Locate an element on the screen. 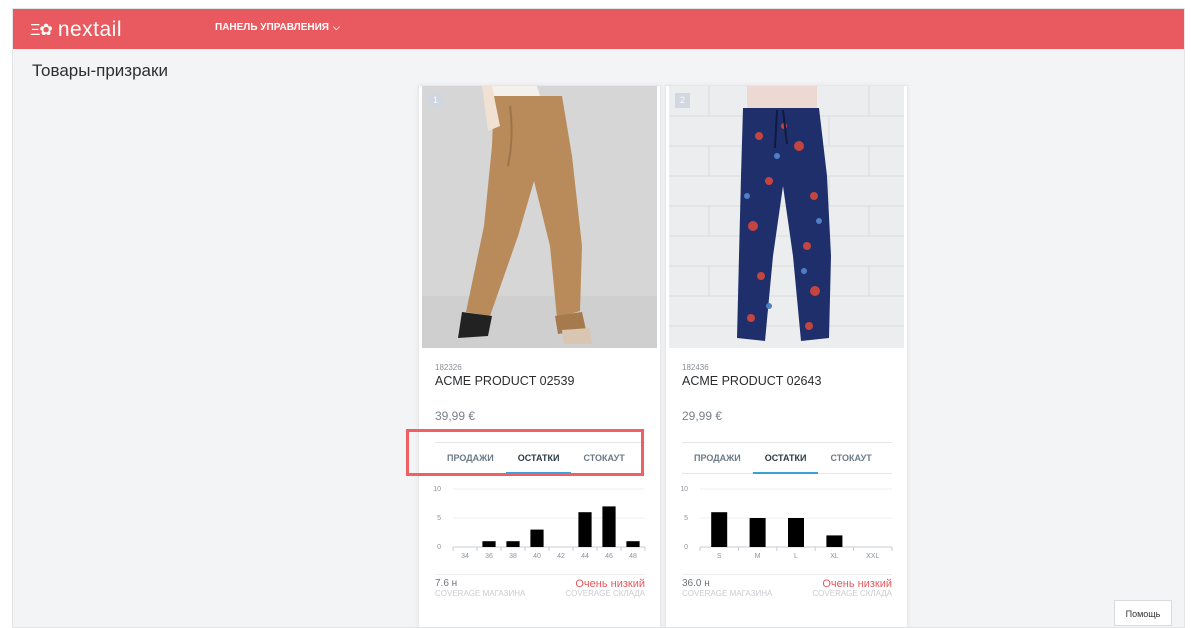  product-price: 29,99 € is located at coordinates (702, 416).